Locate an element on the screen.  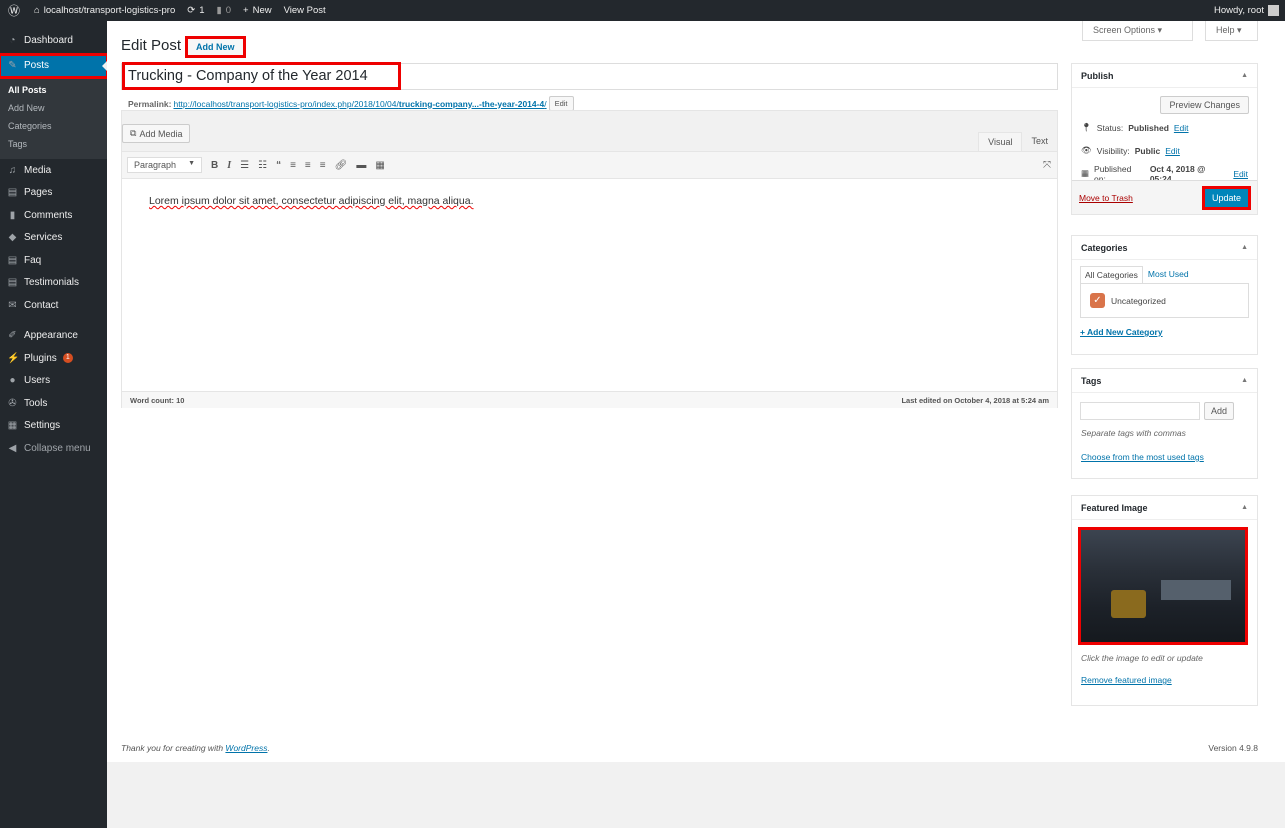
tab-visual: Visual is located at coordinates (1000, 141).